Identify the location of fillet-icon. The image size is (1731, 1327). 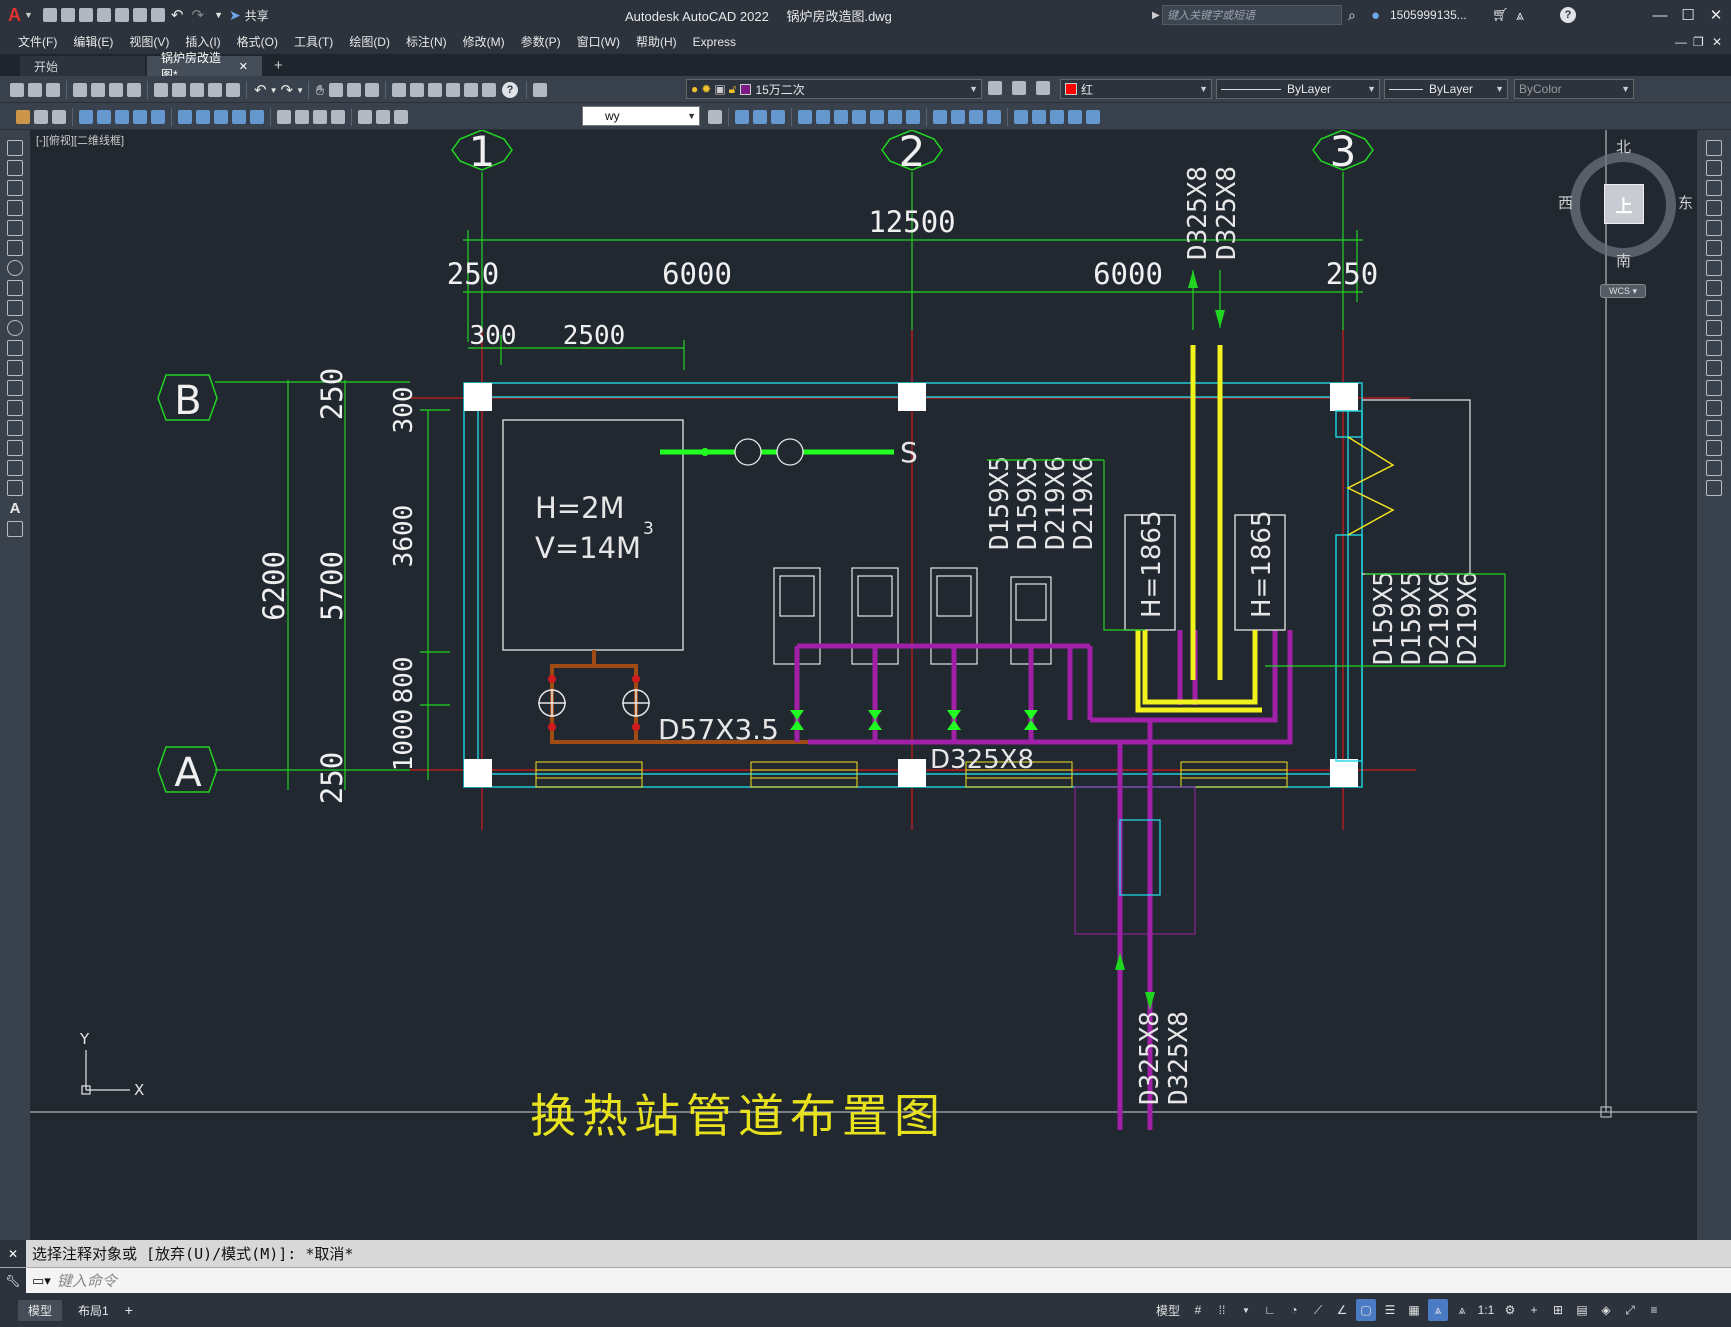
(994, 117).